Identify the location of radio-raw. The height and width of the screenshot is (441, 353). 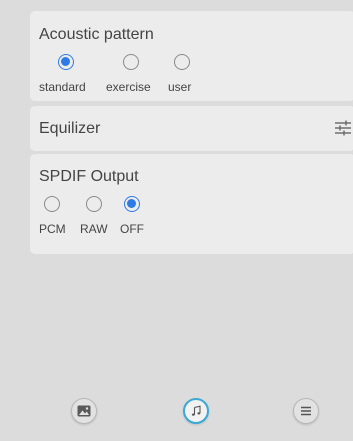
(94, 204).